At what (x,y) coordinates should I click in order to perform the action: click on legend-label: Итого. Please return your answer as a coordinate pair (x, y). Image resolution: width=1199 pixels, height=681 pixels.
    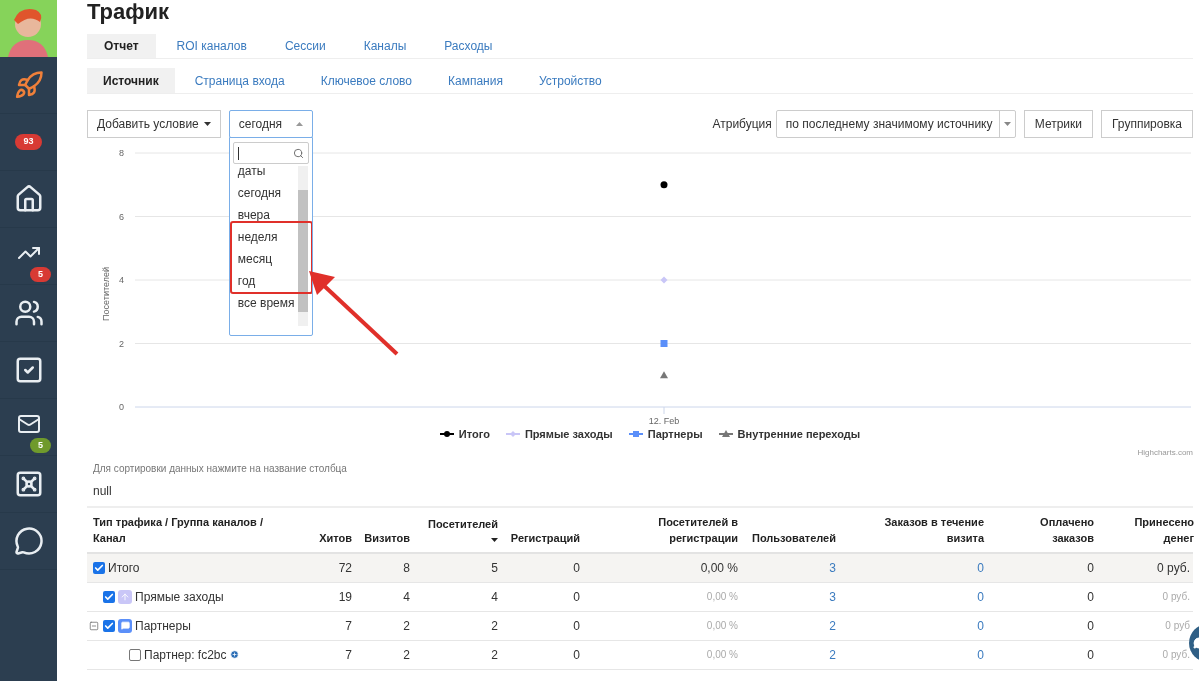
    Looking at the image, I should click on (474, 434).